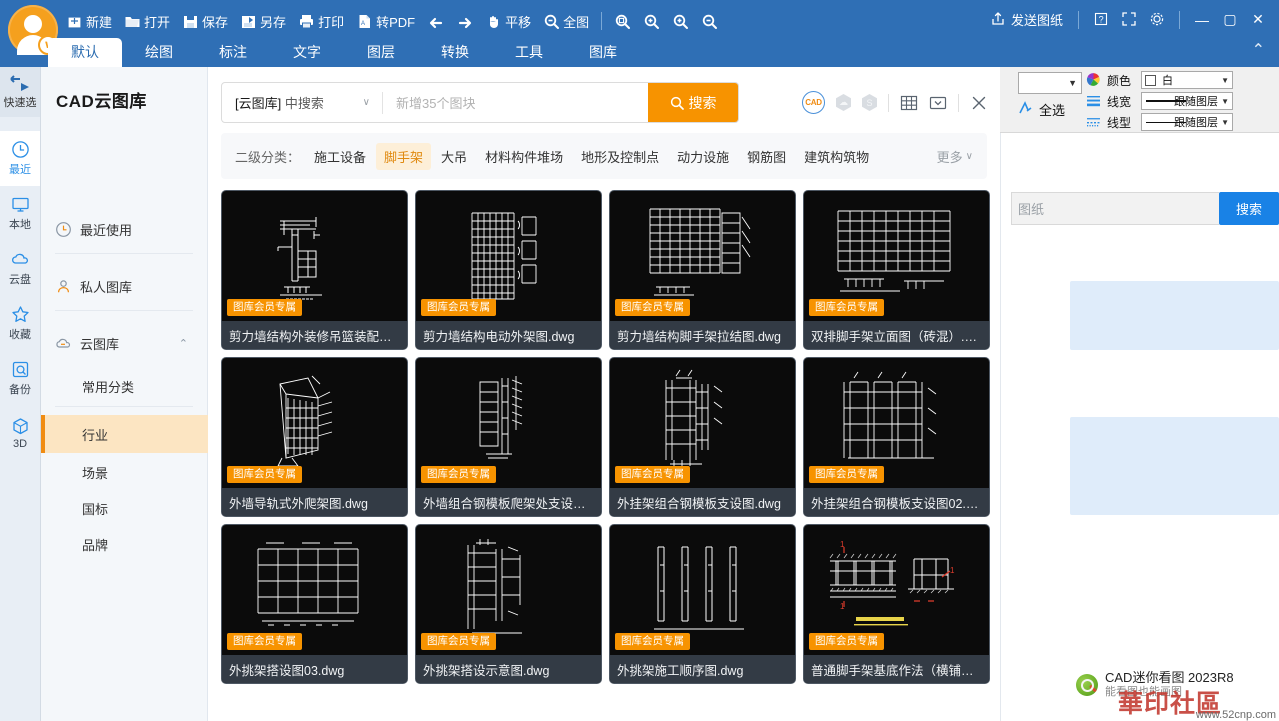 This screenshot has width=1279, height=721. What do you see at coordinates (85, 52) in the screenshot?
I see `tab-default: 默认` at bounding box center [85, 52].